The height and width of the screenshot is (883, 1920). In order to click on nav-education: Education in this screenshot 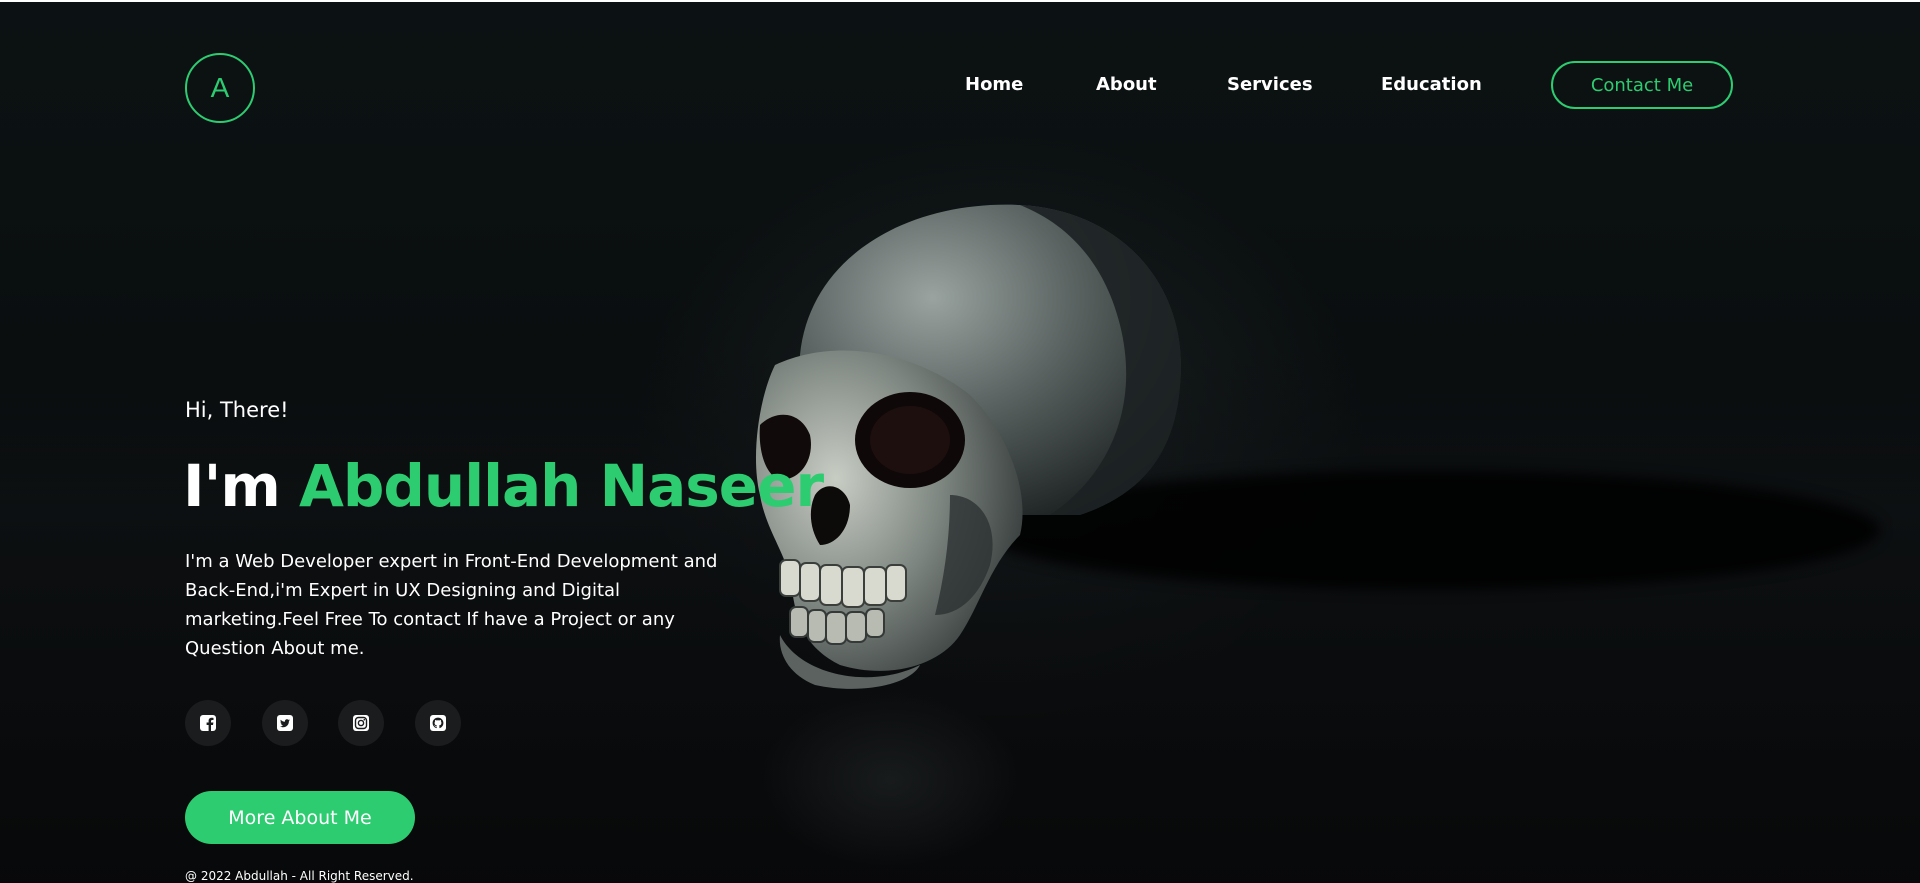, I will do `click(1431, 84)`.